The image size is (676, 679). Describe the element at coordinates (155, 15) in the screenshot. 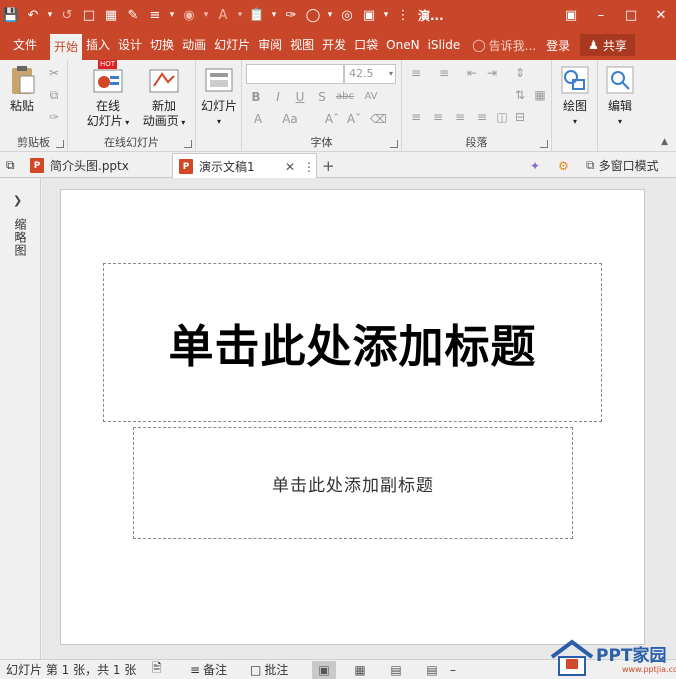

I see `align-icon: ≡` at that location.